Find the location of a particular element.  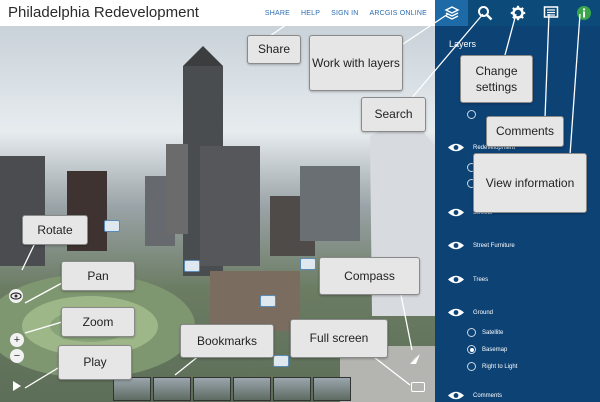

callout-rotate: Rotate is located at coordinates (55, 230).